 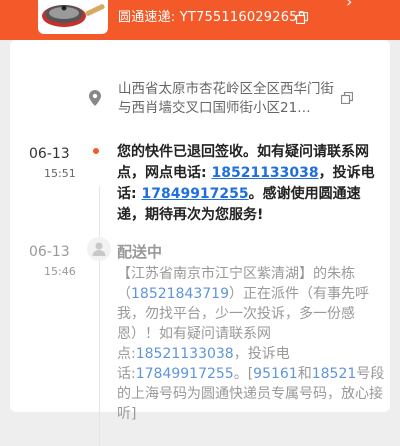 What do you see at coordinates (99, 316) in the screenshot?
I see `timeline-line` at bounding box center [99, 316].